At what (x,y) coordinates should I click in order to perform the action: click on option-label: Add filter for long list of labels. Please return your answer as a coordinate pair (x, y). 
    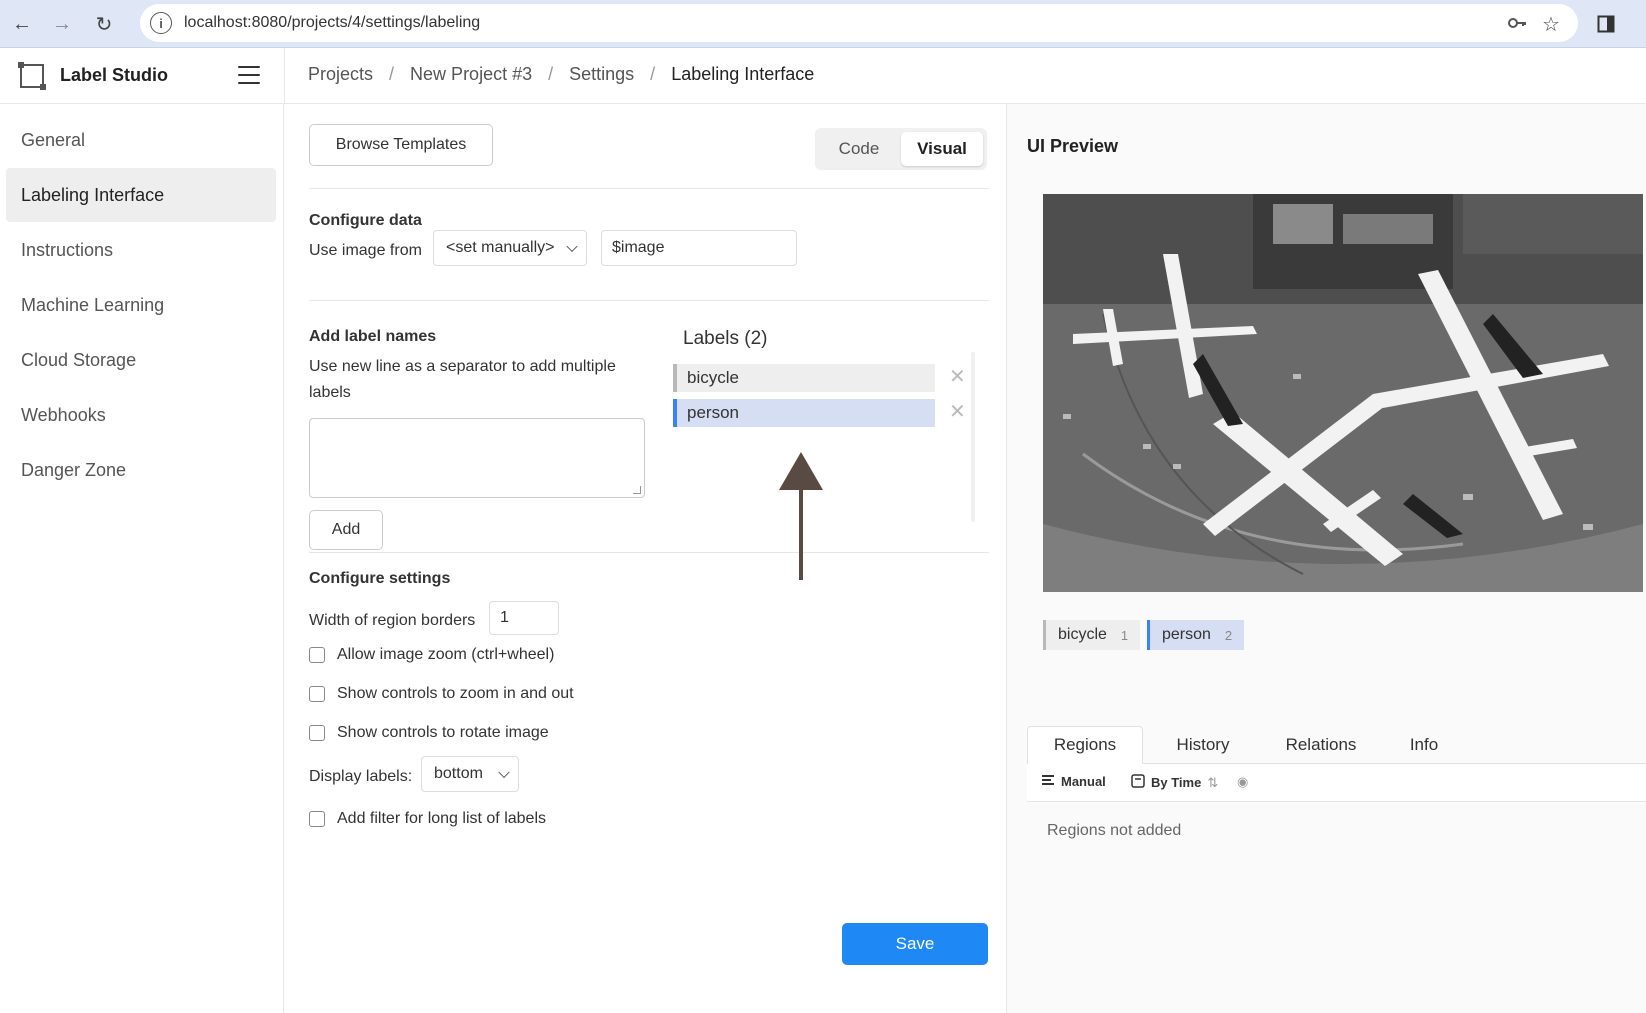
    Looking at the image, I should click on (441, 818).